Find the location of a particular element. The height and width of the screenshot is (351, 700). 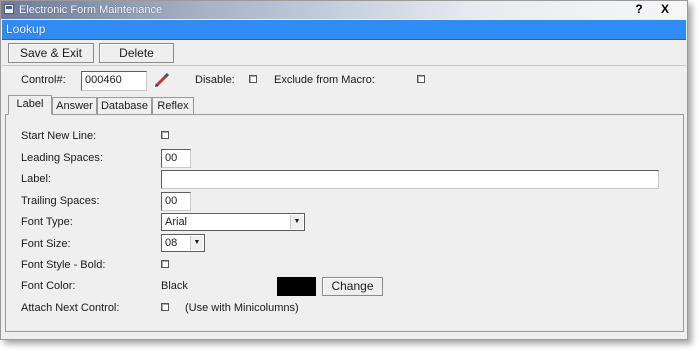

attach-next-control-label: Attach Next Control: is located at coordinates (70, 308).